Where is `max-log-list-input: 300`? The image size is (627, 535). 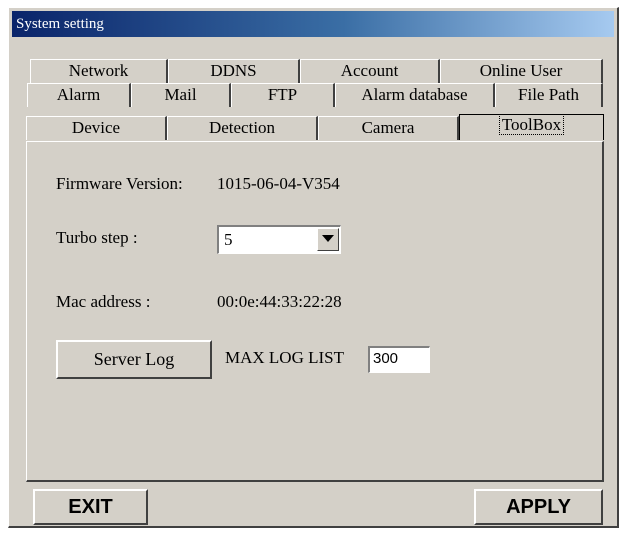 max-log-list-input: 300 is located at coordinates (399, 359).